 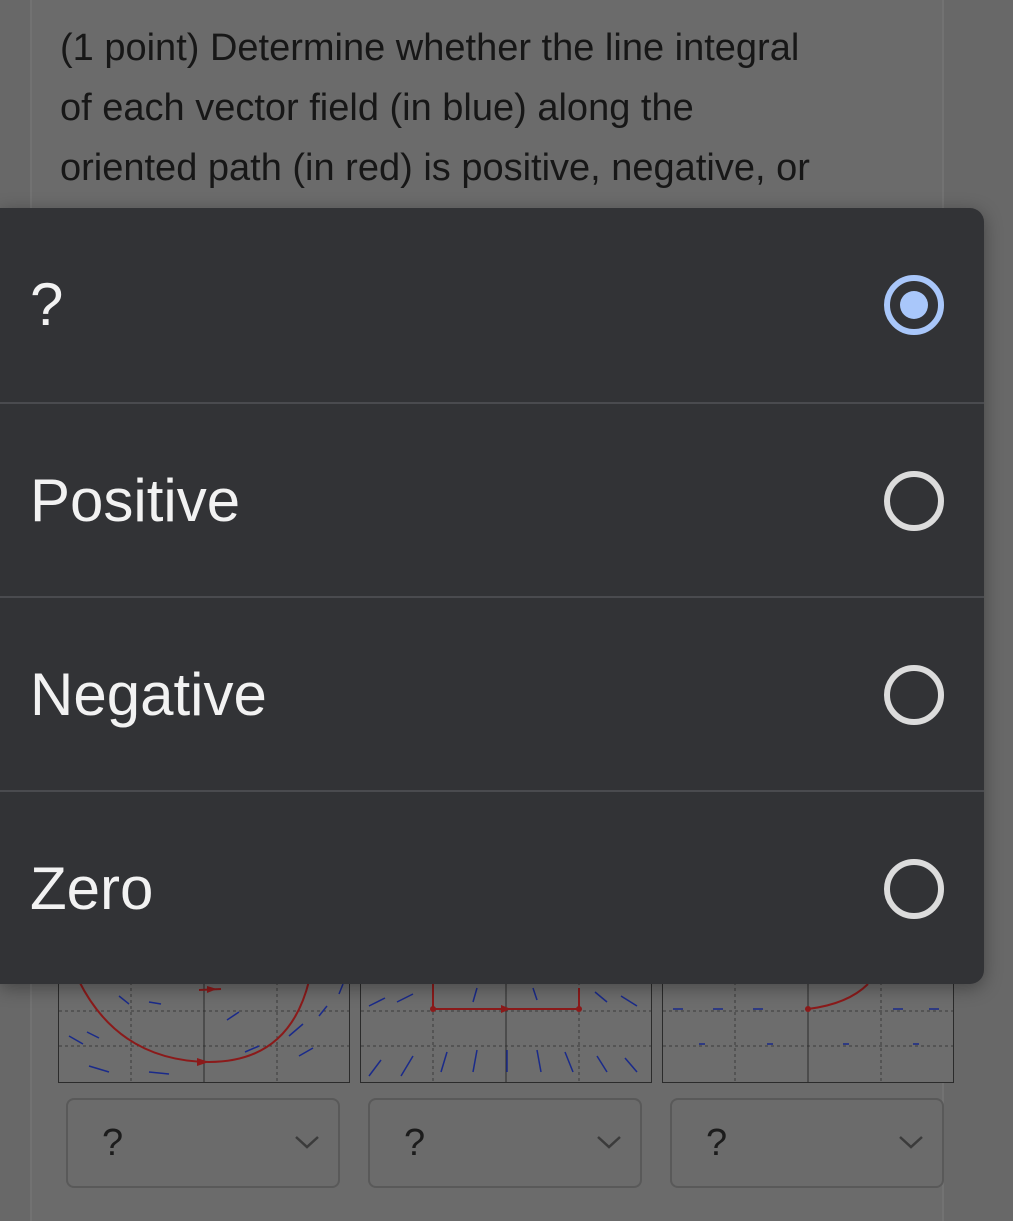 What do you see at coordinates (203, 1143) in the screenshot?
I see `answer-select-1: ?` at bounding box center [203, 1143].